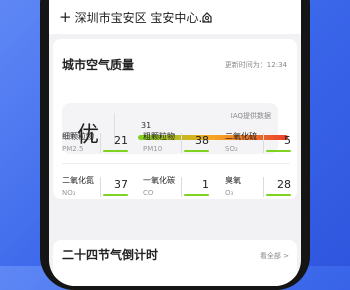 The image size is (350, 290). Describe the element at coordinates (178, 146) in the screenshot. I see `pollutant-pm10: 粗颗粒物 PM10 38` at that location.